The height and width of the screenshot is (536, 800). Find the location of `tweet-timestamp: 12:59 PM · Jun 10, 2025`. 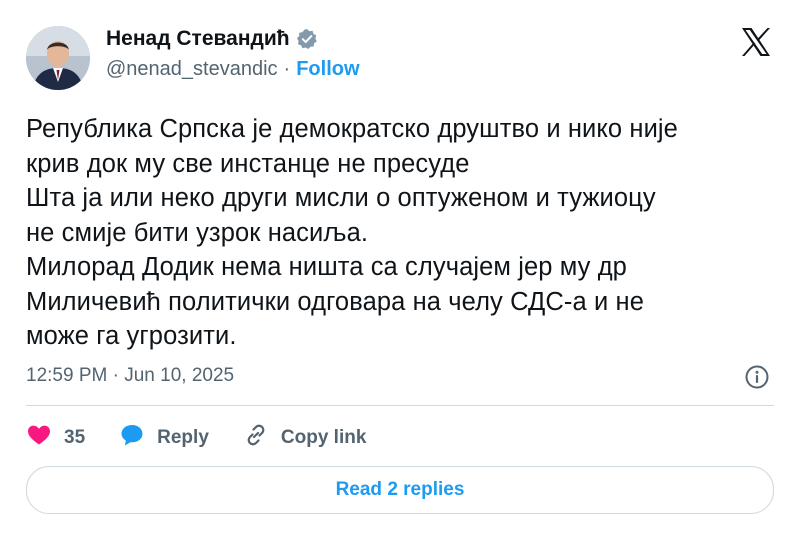

tweet-timestamp: 12:59 PM · Jun 10, 2025 is located at coordinates (130, 376).